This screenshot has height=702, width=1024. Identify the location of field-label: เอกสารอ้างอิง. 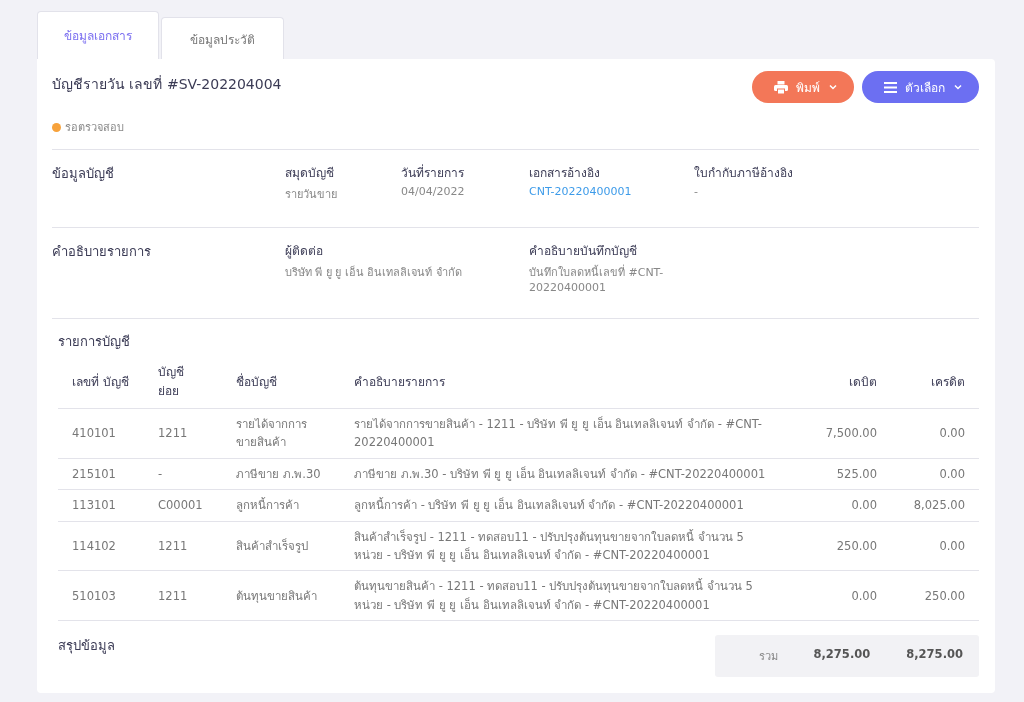
(565, 173).